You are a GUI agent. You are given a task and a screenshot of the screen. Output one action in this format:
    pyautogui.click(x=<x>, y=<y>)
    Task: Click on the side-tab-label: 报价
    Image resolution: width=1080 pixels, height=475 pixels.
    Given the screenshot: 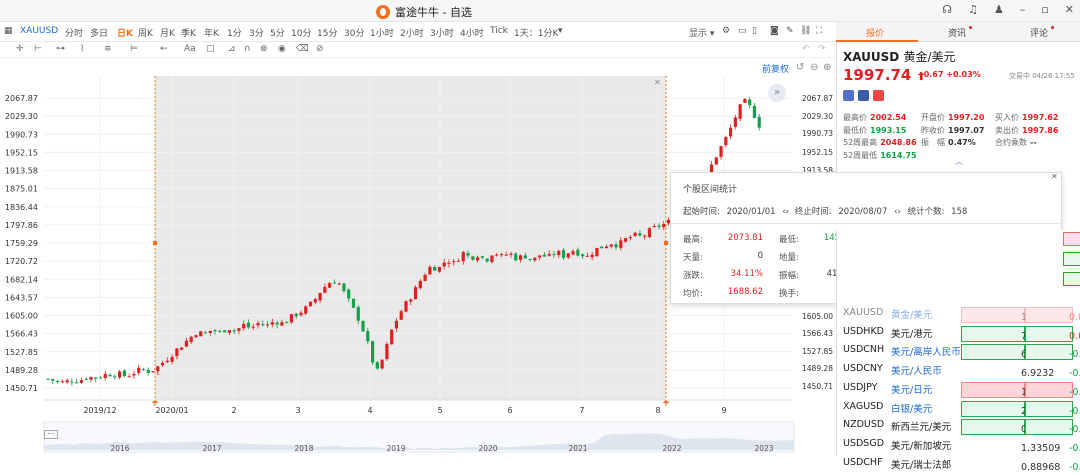 What is the action you would take?
    pyautogui.click(x=875, y=34)
    